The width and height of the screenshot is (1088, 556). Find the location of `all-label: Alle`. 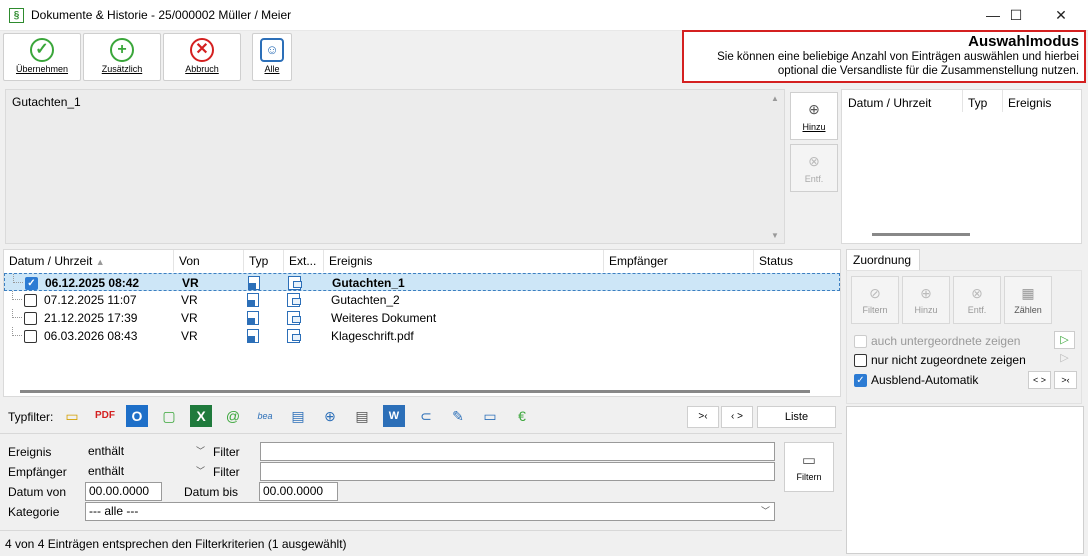

all-label: Alle is located at coordinates (272, 69).